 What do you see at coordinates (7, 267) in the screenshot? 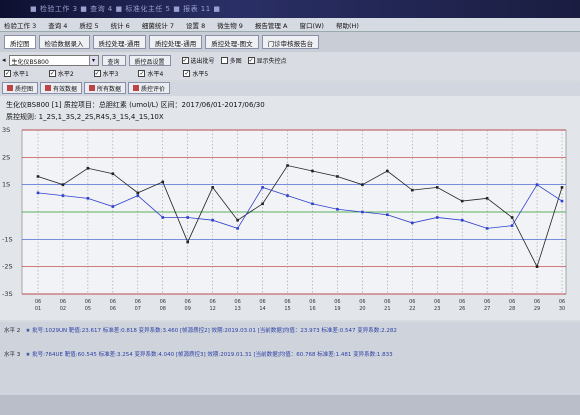
I see `y-tick-label: -2S` at bounding box center [7, 267].